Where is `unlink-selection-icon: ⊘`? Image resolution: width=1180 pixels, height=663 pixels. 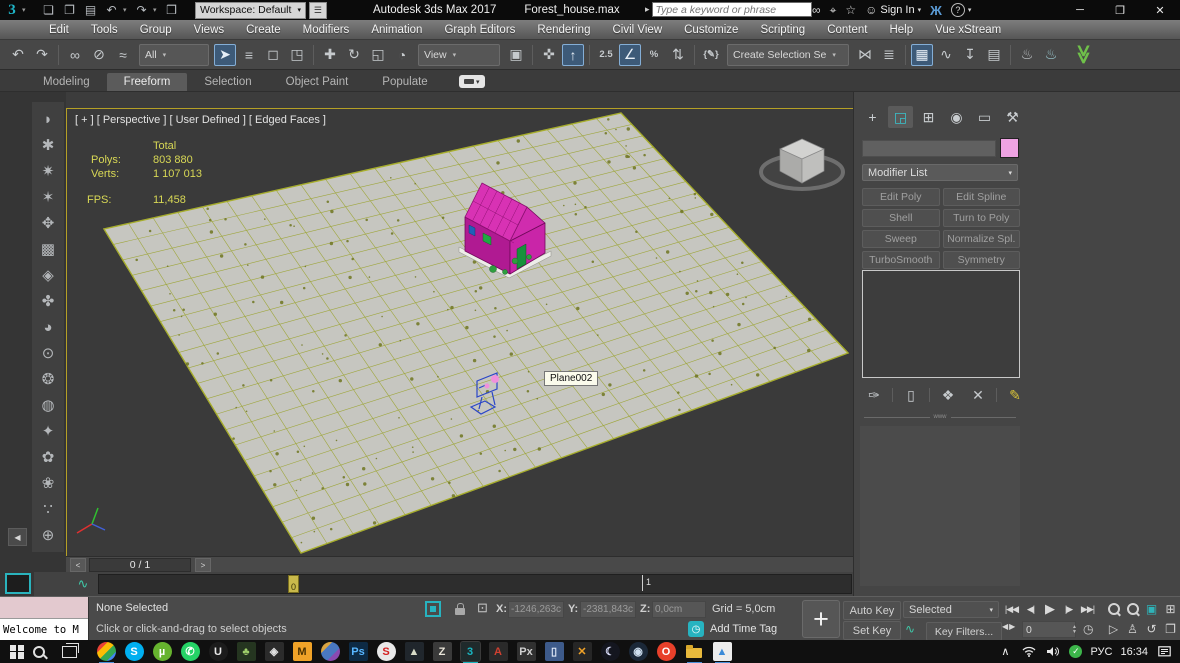
unlink-selection-icon: ⊘ is located at coordinates (99, 55).